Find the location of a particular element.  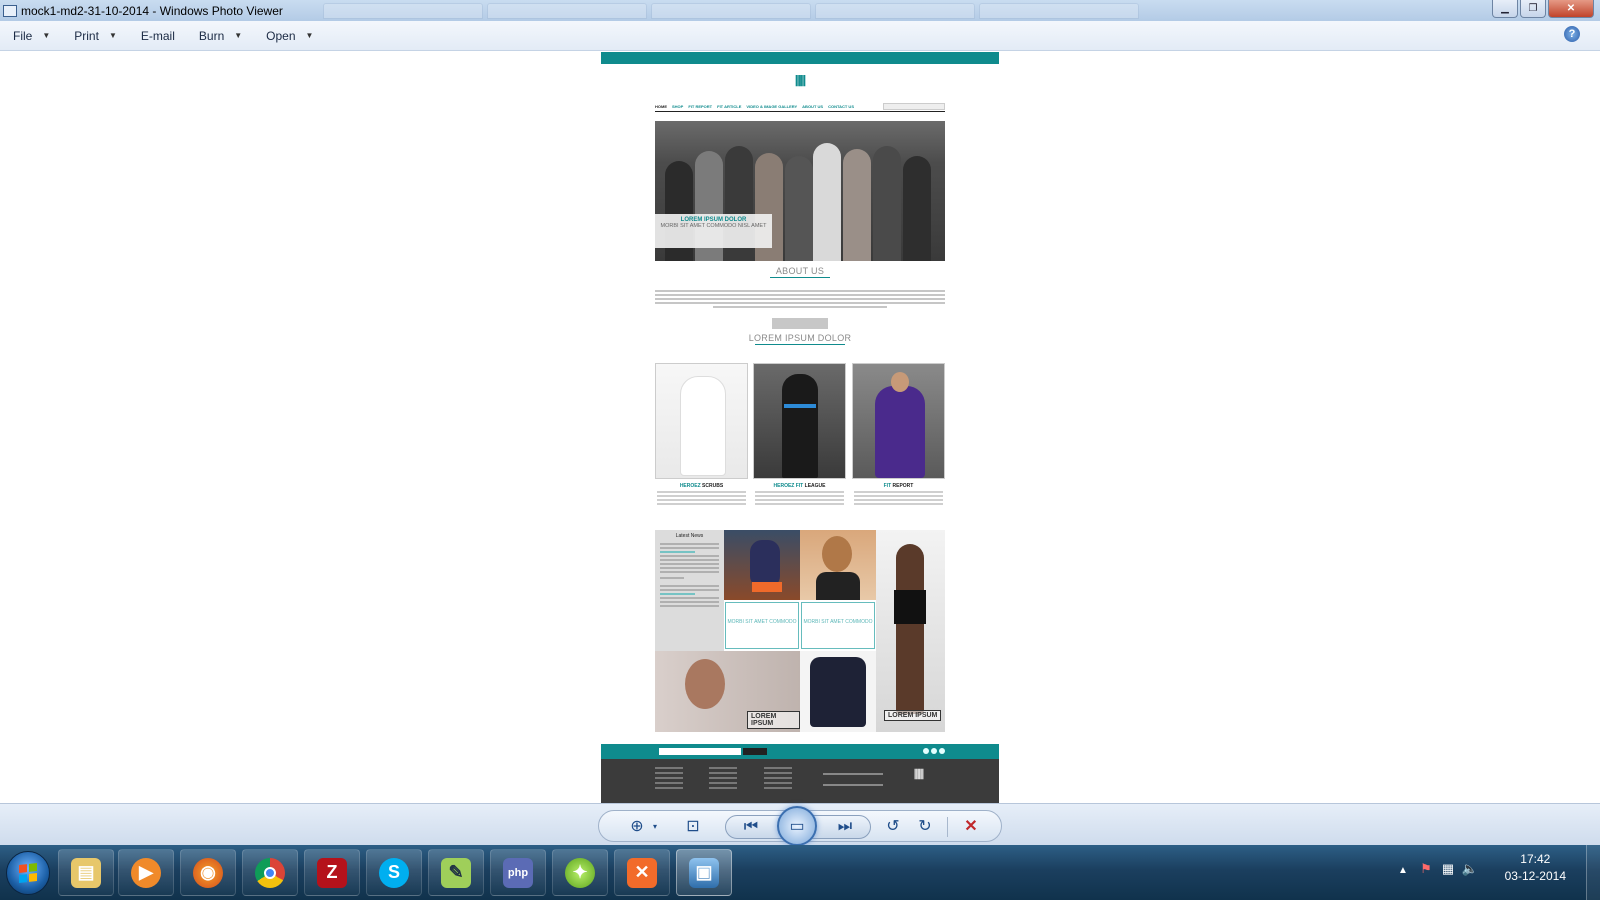

menu-open-label: Open is located at coordinates (281, 35).